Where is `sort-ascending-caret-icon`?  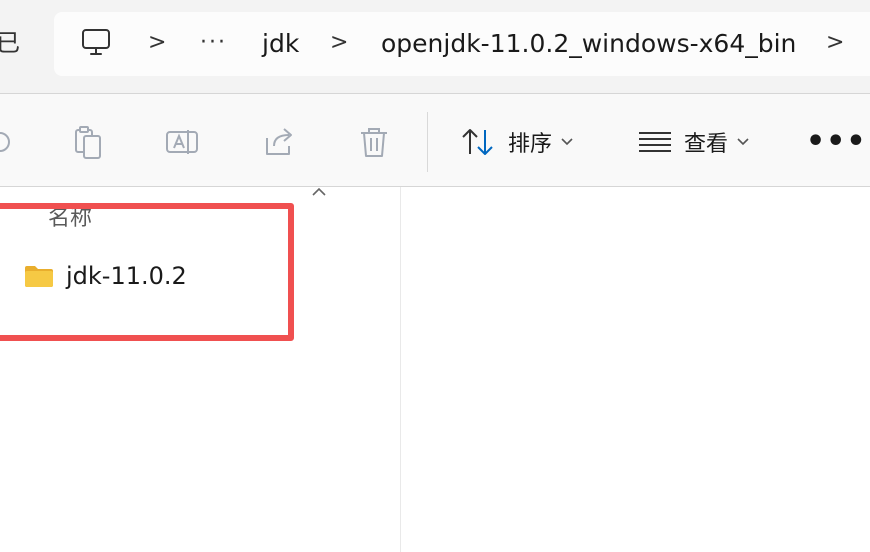 sort-ascending-caret-icon is located at coordinates (319, 191).